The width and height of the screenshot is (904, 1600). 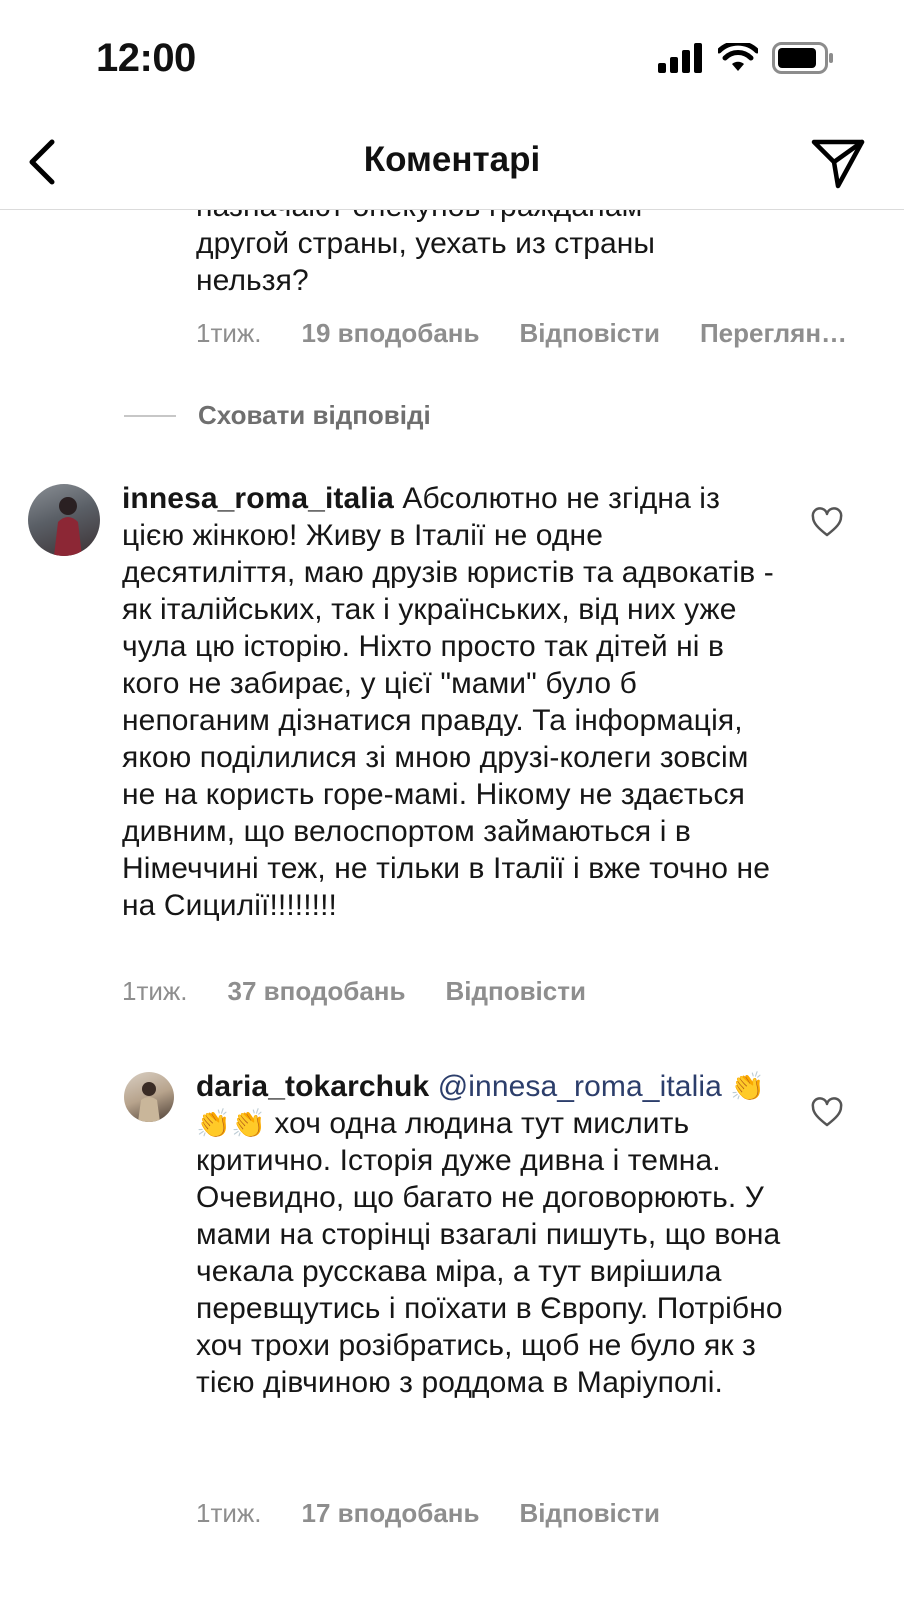 I want to click on previous-comment-line: нельзя?, so click(x=252, y=280).